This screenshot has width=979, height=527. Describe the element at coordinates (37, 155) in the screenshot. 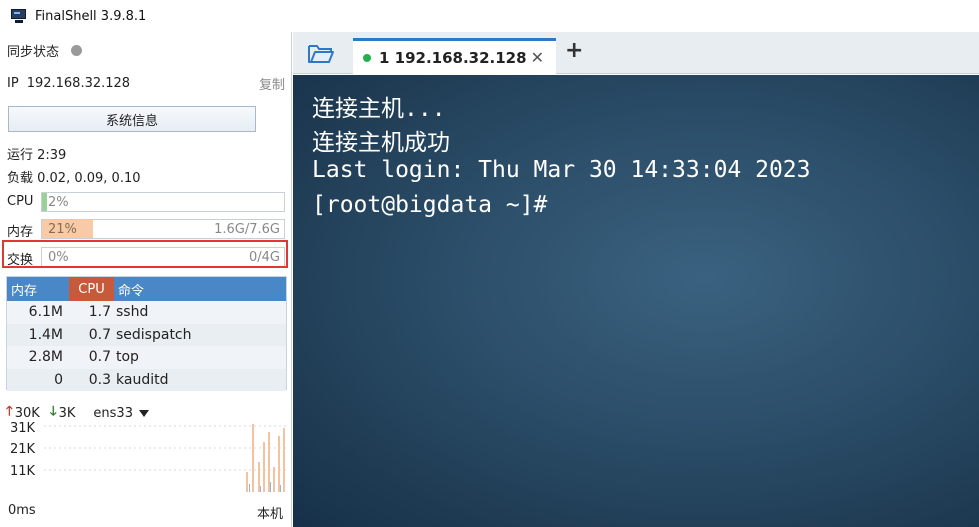

I see `uptime-text: 运行 2:39` at that location.